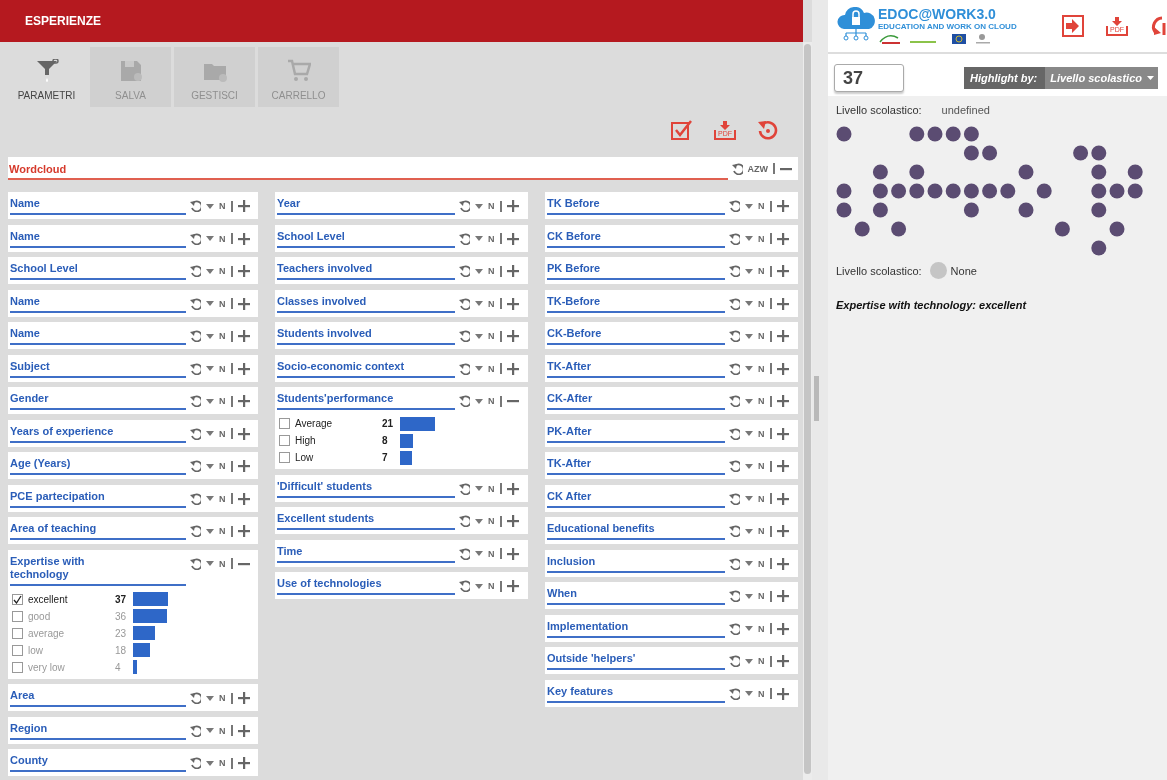 Image resolution: width=1167 pixels, height=780 pixels. Describe the element at coordinates (368, 169) in the screenshot. I see `panel-title: Wordcloud` at that location.